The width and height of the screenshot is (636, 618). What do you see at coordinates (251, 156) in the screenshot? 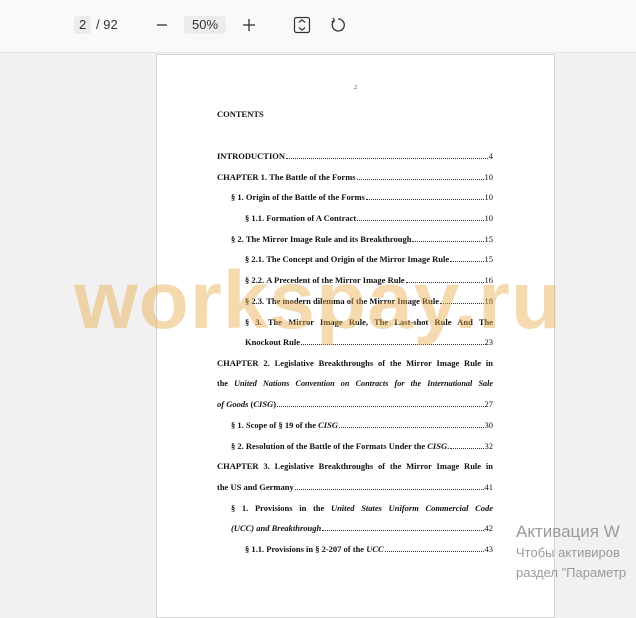
I see `toc-title: INTRODUCTION` at bounding box center [251, 156].